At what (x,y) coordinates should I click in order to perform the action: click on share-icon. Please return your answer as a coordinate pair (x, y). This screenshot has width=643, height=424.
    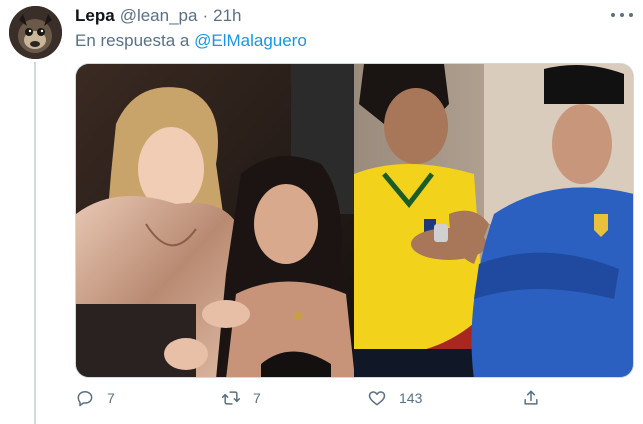
    Looking at the image, I should click on (531, 397).